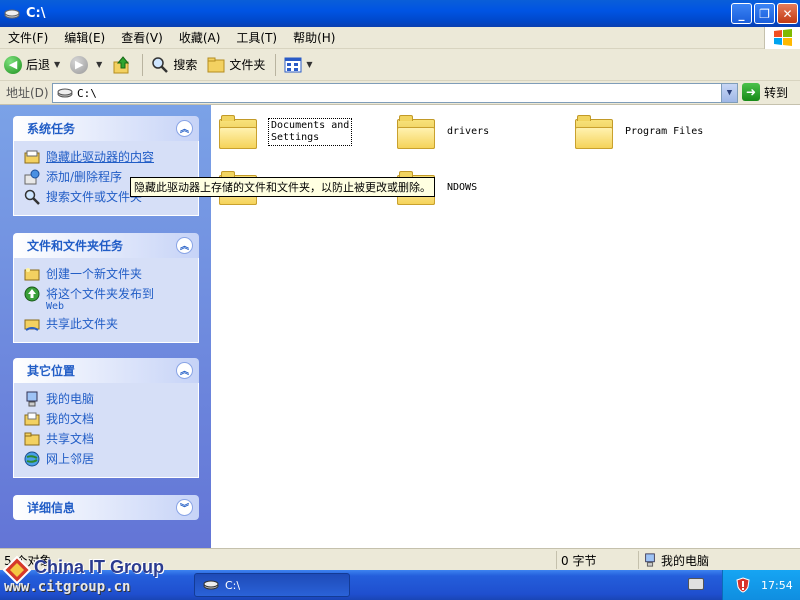  Describe the element at coordinates (107, 459) in the screenshot. I see `place-network-places: 网上邻居` at that location.